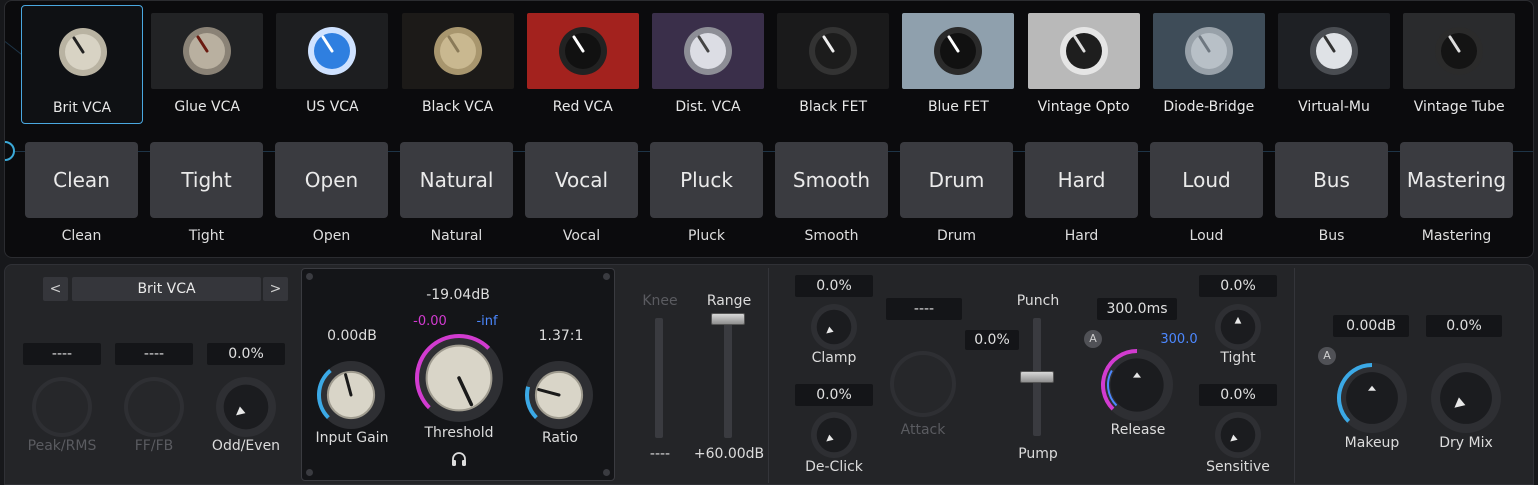 This screenshot has height=485, width=1538. Describe the element at coordinates (956, 180) in the screenshot. I see `preset-button-drum: Drum` at that location.